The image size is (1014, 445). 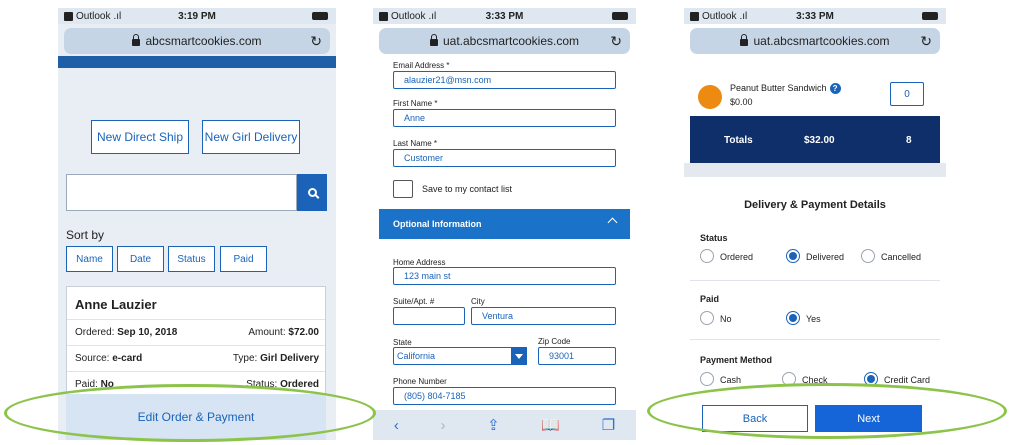 What do you see at coordinates (402, 342) in the screenshot?
I see `state-label: State` at bounding box center [402, 342].